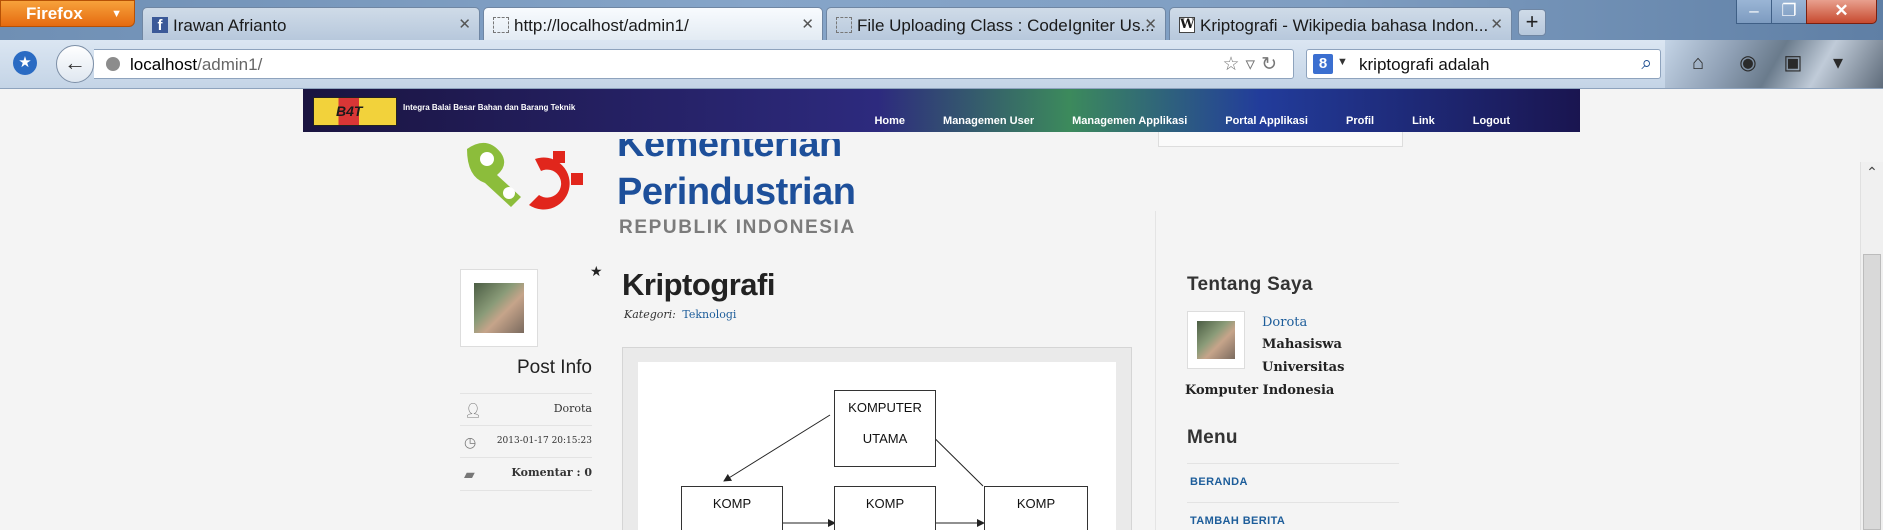 This screenshot has width=1883, height=530. Describe the element at coordinates (499, 308) in the screenshot. I see `author-avatar` at that location.